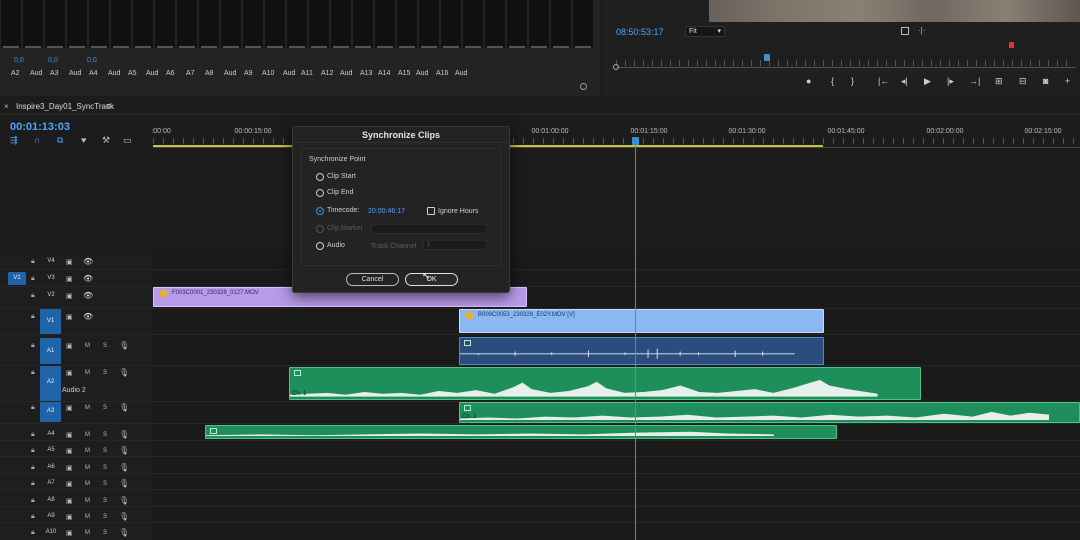  I want to click on lift-icon: ⊞, so click(999, 81).